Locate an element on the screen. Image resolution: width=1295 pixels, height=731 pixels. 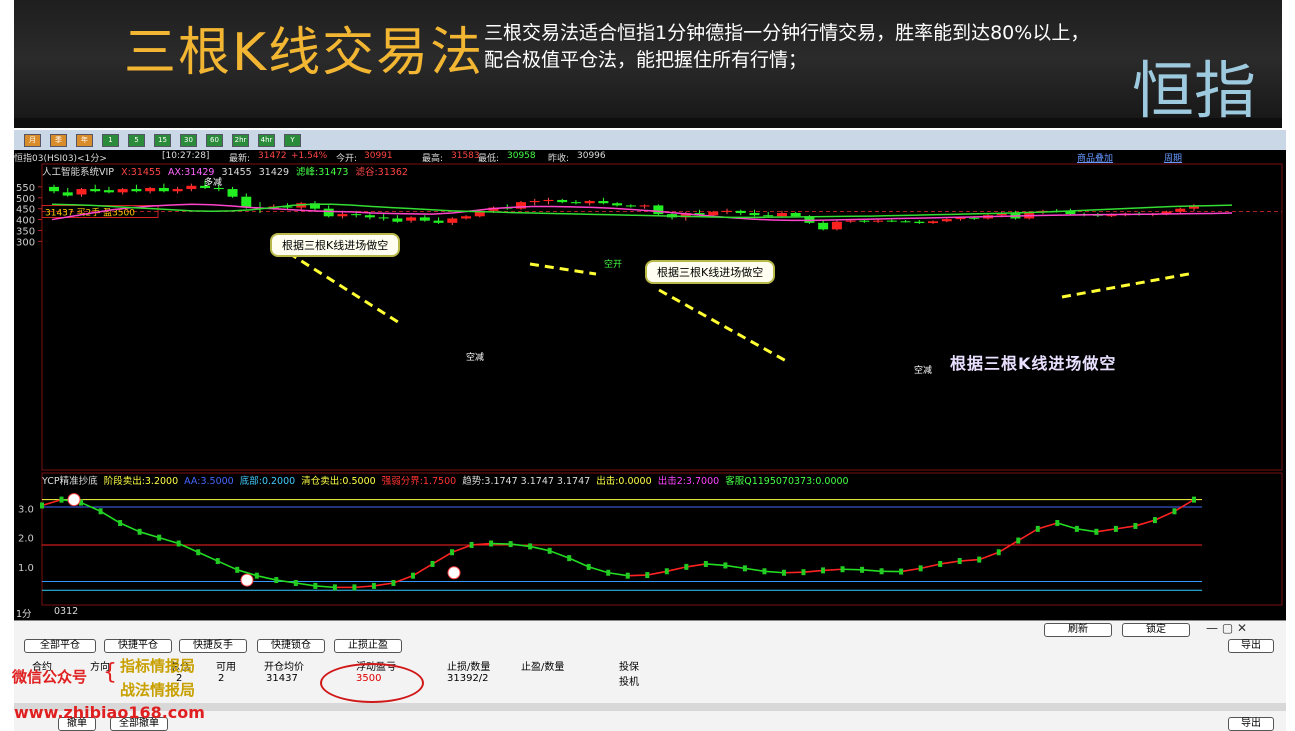
refresh-button: 刷新 is located at coordinates (1078, 630).